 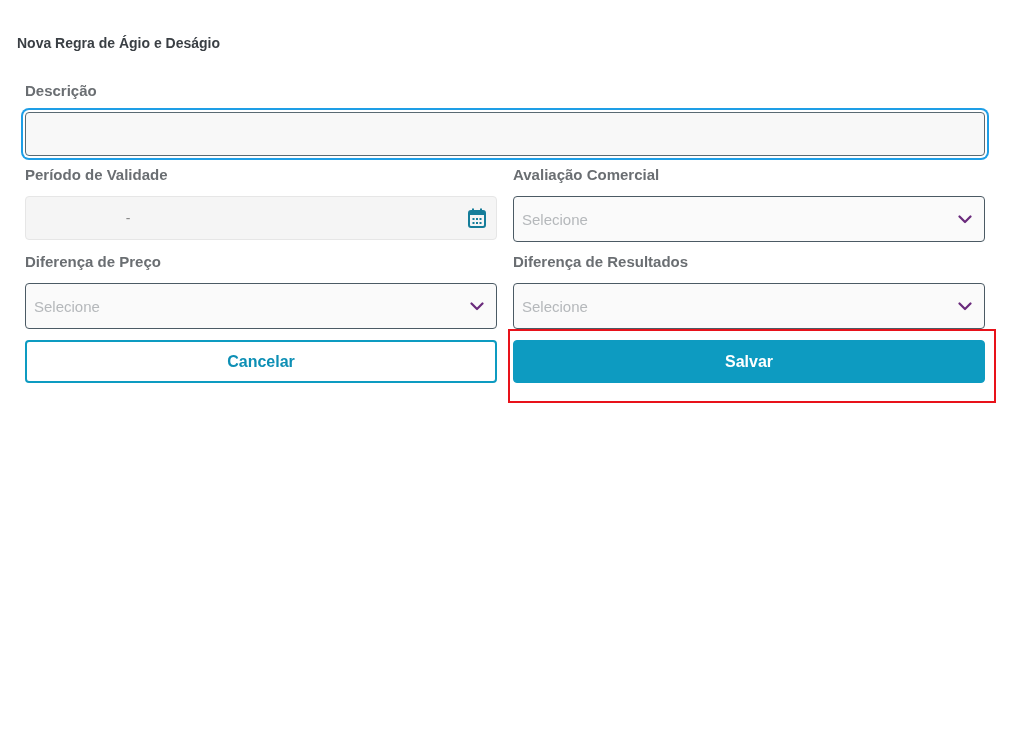 I want to click on field-label: Descrição, so click(x=61, y=91).